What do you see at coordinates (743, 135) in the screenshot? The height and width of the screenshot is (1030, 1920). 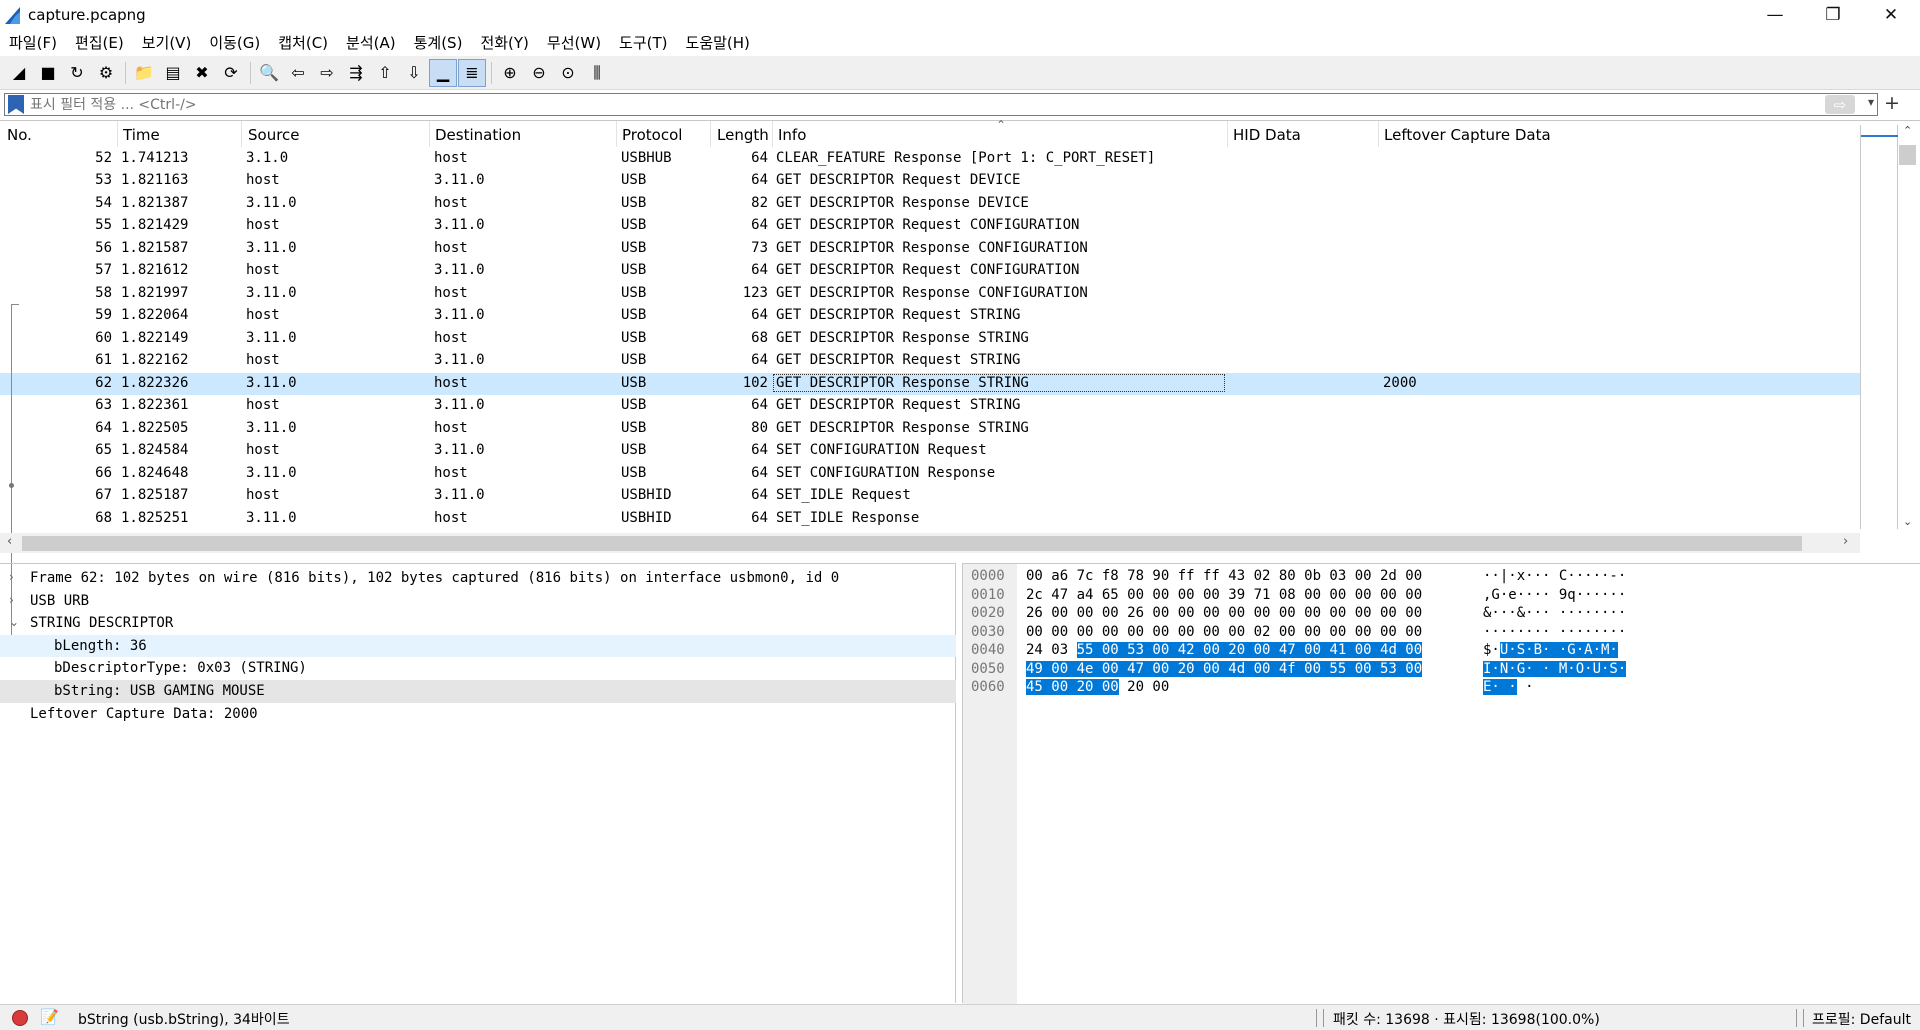 I see `column-header-length: Length` at bounding box center [743, 135].